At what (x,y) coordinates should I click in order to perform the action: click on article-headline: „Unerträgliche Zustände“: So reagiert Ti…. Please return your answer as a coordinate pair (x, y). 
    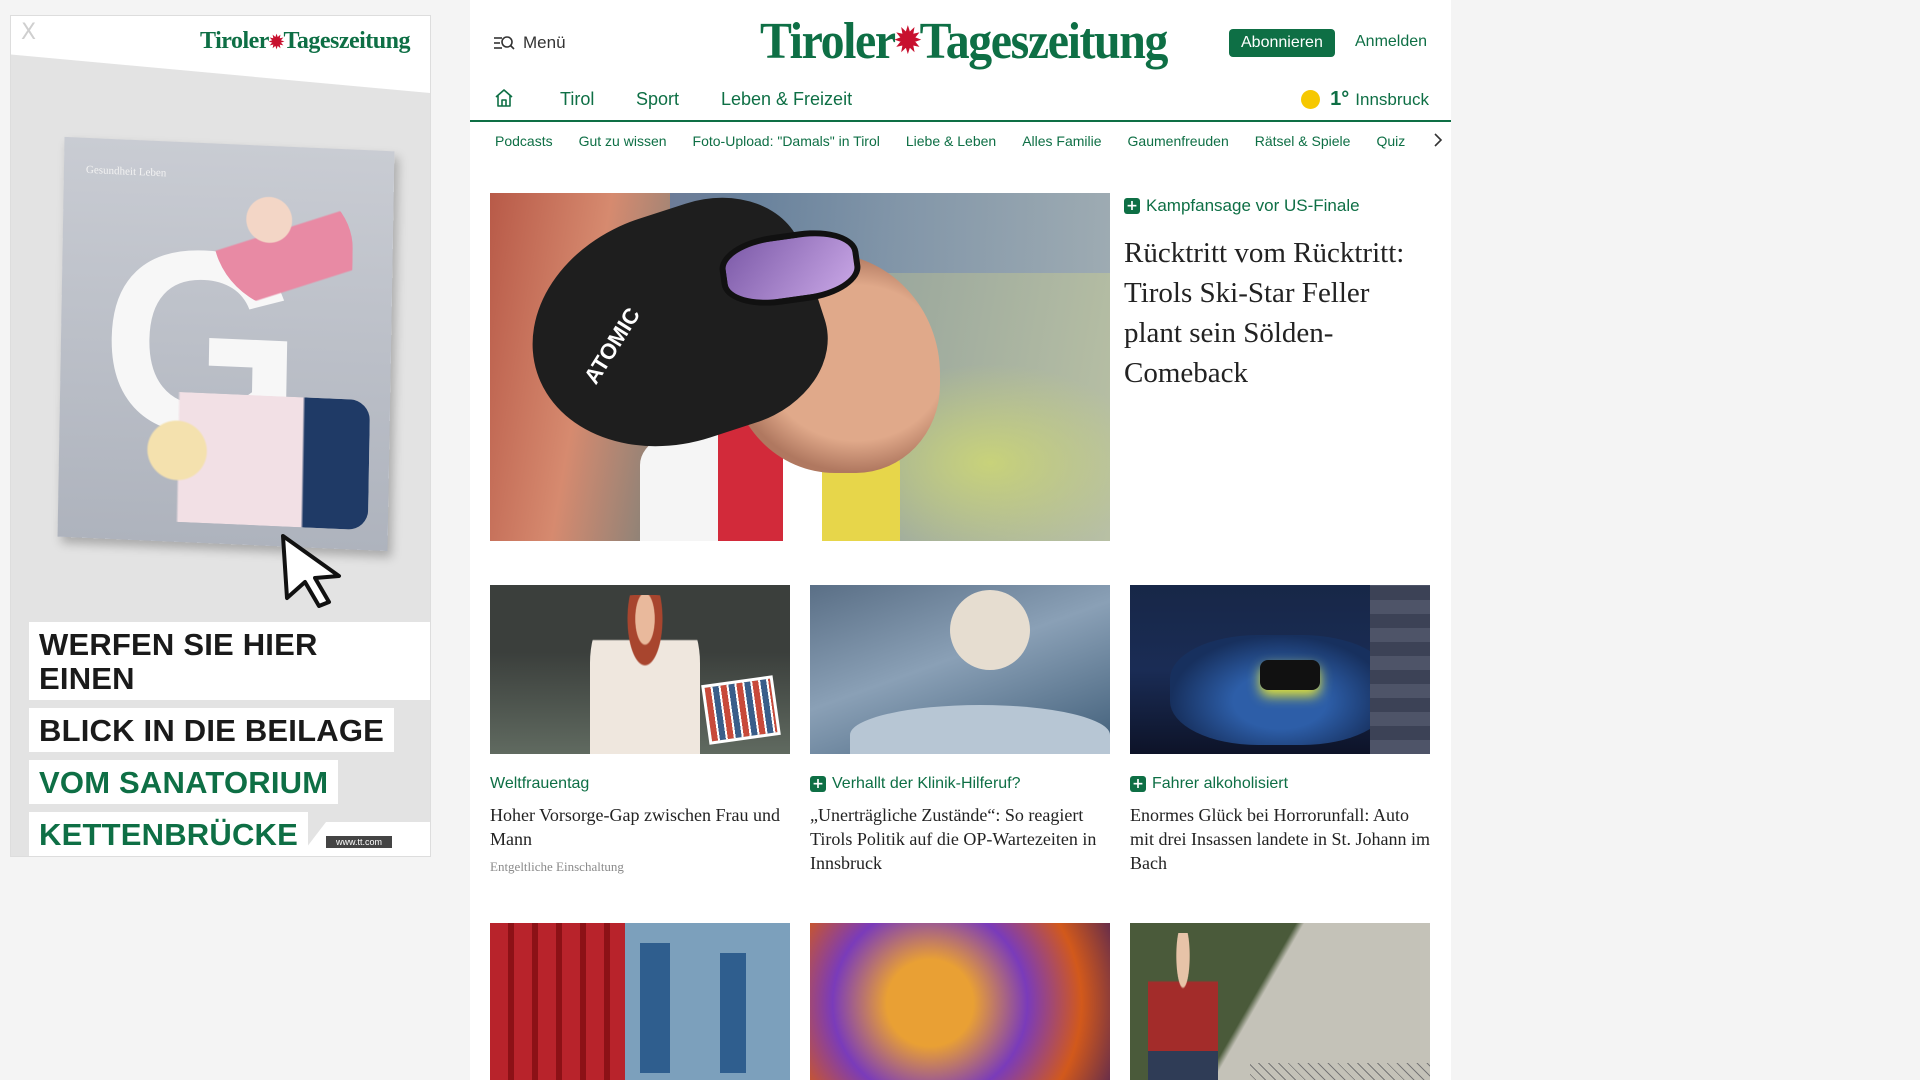
    Looking at the image, I should click on (960, 839).